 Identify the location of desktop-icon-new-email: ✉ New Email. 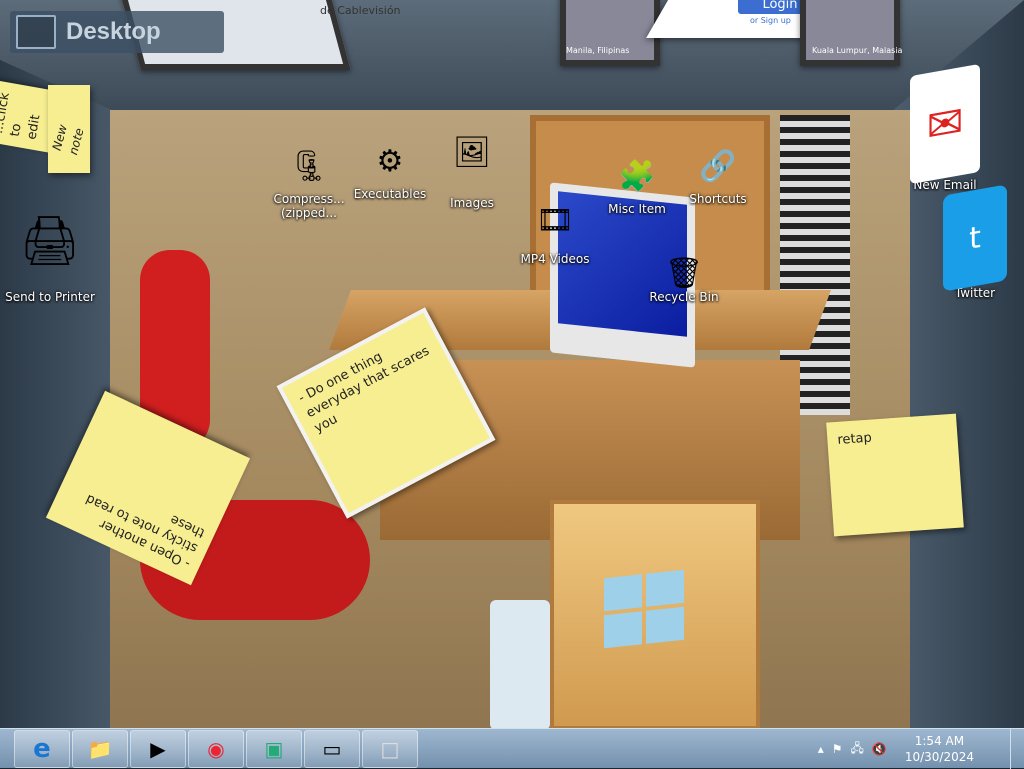
(945, 127).